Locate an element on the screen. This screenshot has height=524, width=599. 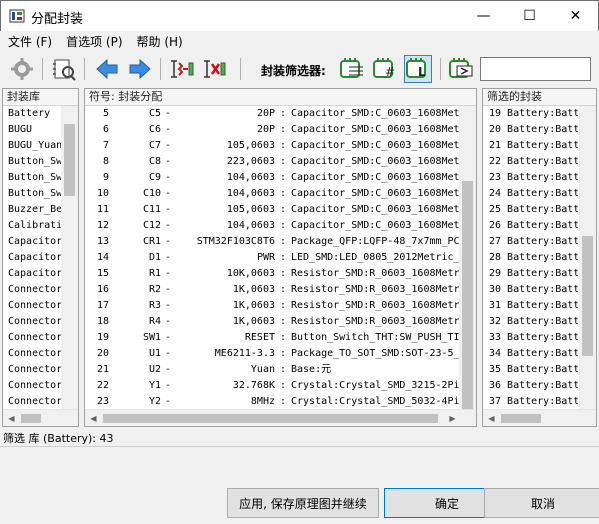
maximize-button: ☐ is located at coordinates (529, 16).